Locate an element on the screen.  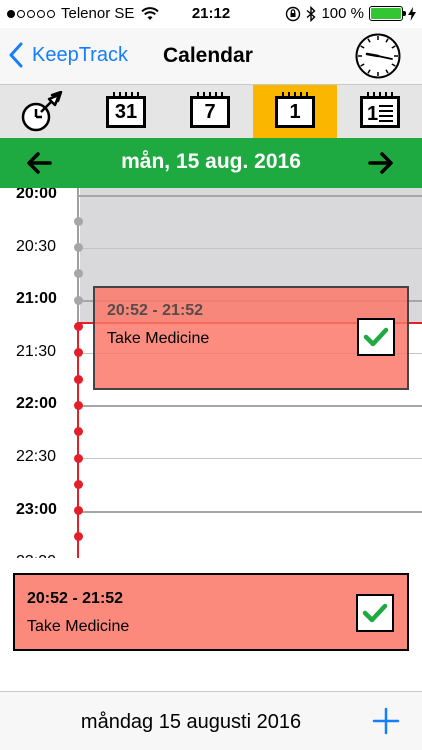
page-title: Calendar is located at coordinates (208, 55).